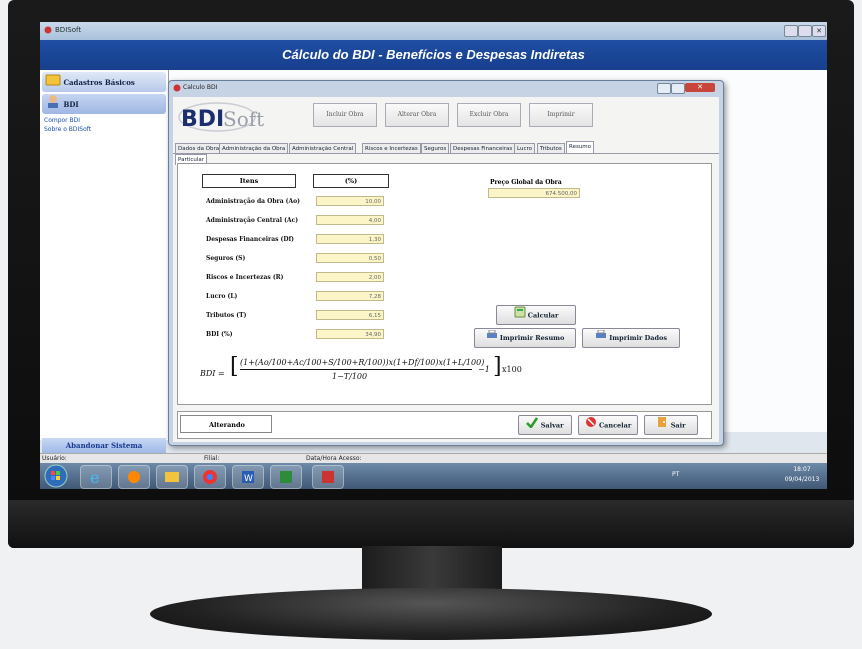  I want to click on sidebar-group-cadastros: Cadastros Básicos, so click(104, 82).